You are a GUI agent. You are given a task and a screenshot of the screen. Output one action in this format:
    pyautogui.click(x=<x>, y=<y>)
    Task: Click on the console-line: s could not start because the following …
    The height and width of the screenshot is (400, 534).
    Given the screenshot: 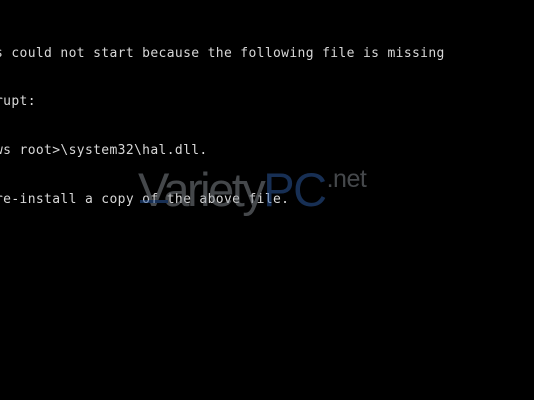 What is the action you would take?
    pyautogui.click(x=222, y=53)
    